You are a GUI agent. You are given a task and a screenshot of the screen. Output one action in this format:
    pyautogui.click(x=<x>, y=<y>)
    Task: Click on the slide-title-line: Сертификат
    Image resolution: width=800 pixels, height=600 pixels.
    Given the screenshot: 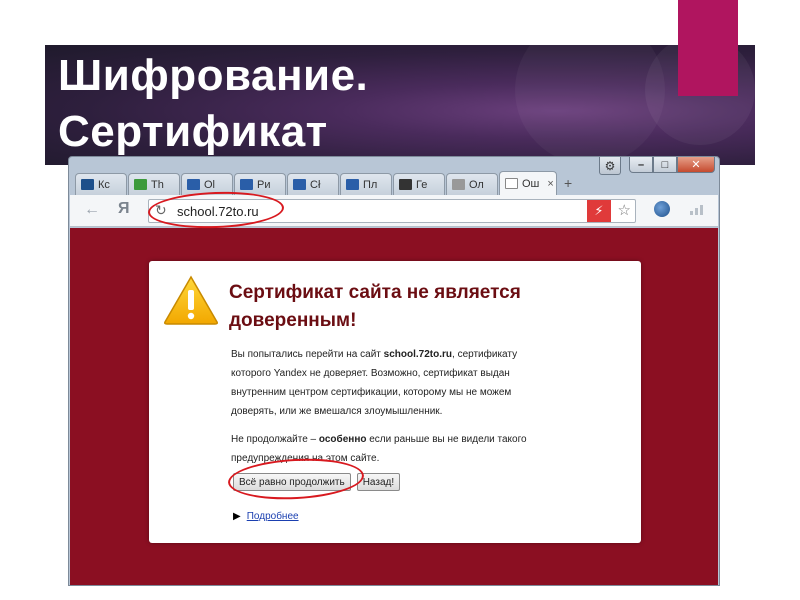 What is the action you would take?
    pyautogui.click(x=193, y=131)
    